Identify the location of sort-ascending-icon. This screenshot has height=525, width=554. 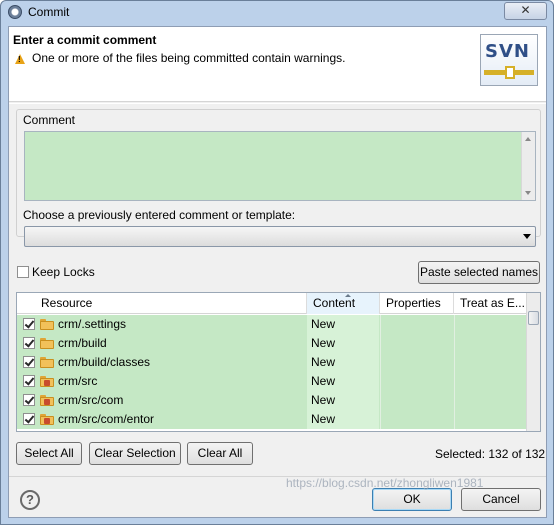
(348, 295).